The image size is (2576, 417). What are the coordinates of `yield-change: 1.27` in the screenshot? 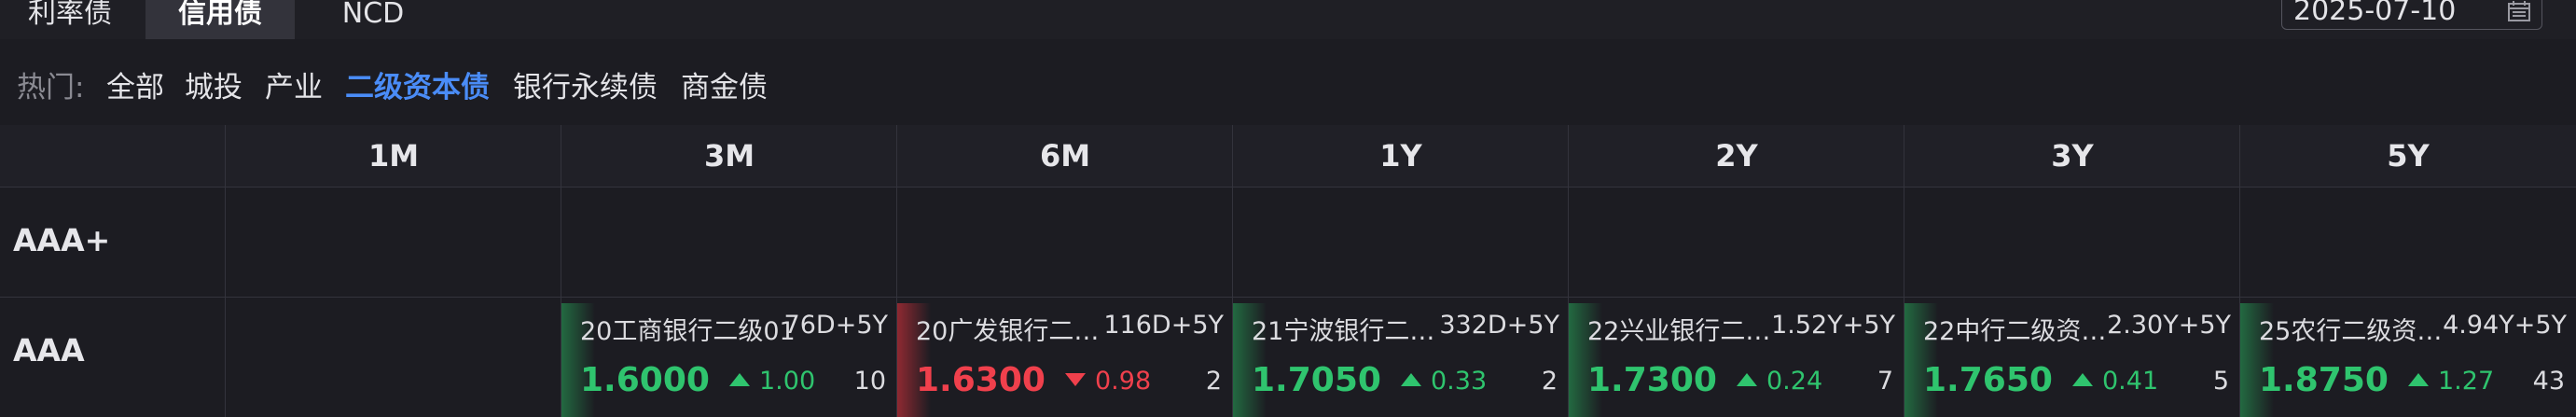 It's located at (2451, 381).